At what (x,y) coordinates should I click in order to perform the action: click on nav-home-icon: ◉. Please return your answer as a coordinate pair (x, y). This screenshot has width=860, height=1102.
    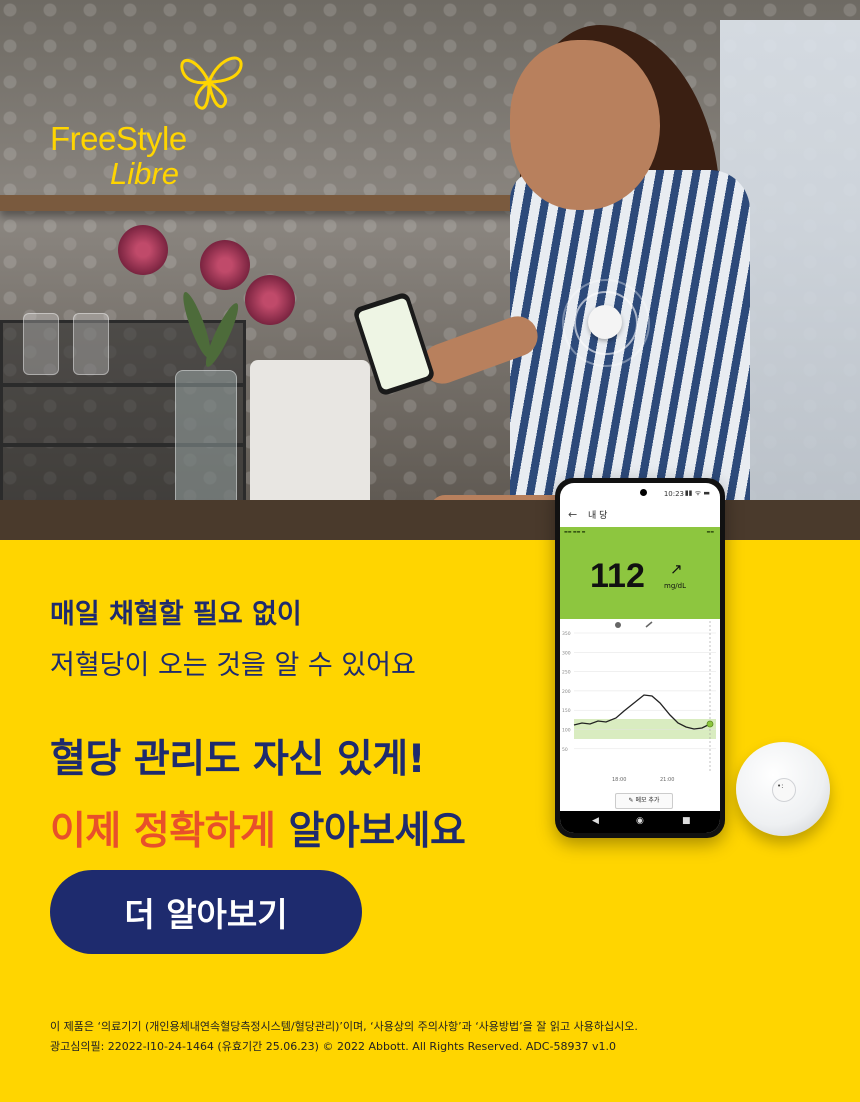
    Looking at the image, I should click on (640, 821).